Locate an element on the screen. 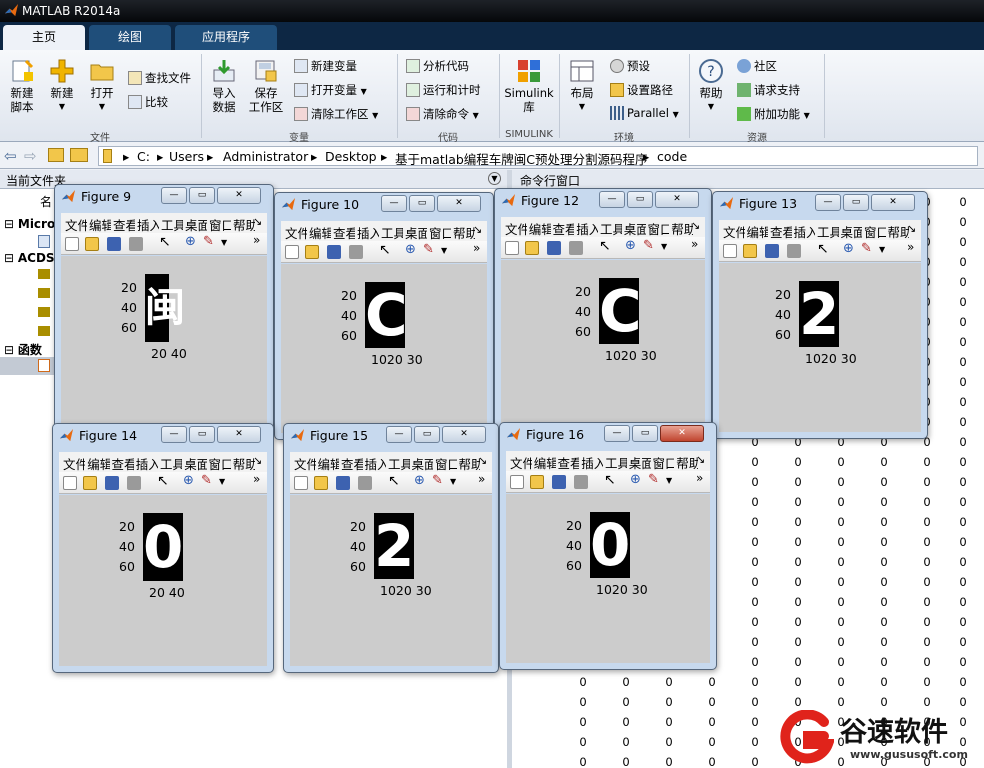 The image size is (984, 768). addons-button: 附加功能 ▼ is located at coordinates (773, 114).